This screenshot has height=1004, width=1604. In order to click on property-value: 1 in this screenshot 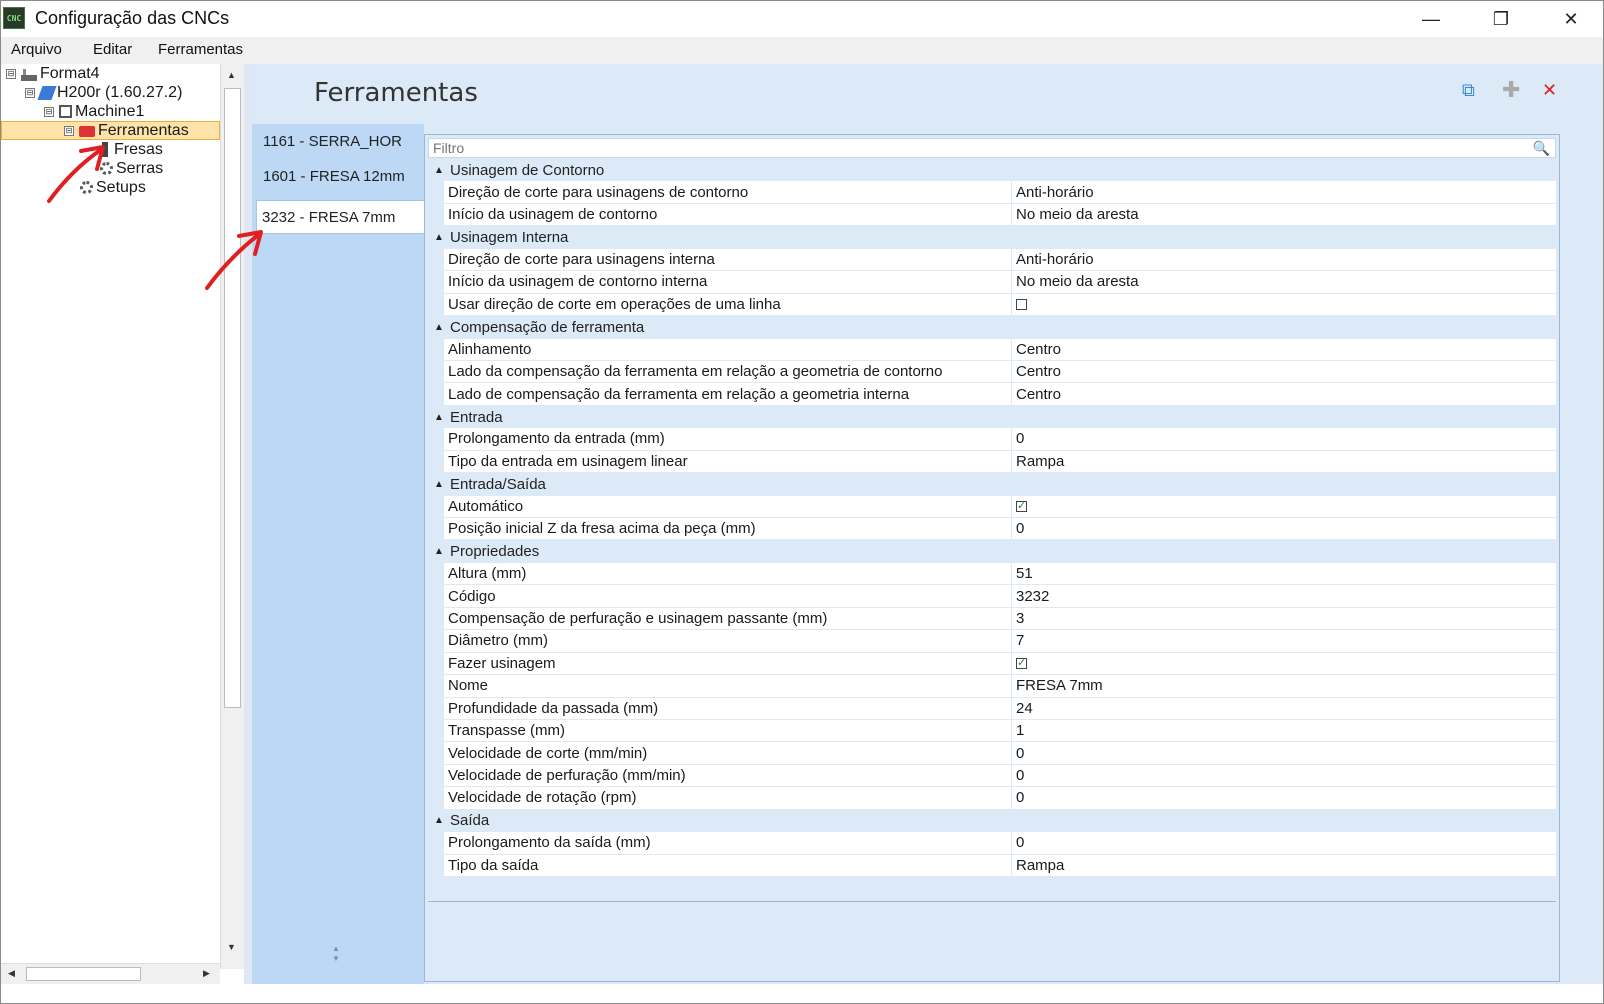, I will do `click(1284, 731)`.